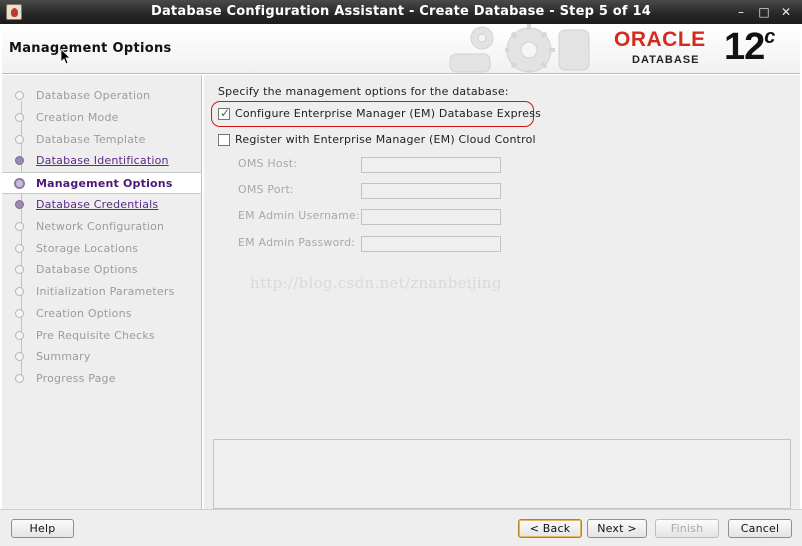 The height and width of the screenshot is (546, 802). I want to click on oms-host-label: OMS Host:, so click(268, 163).